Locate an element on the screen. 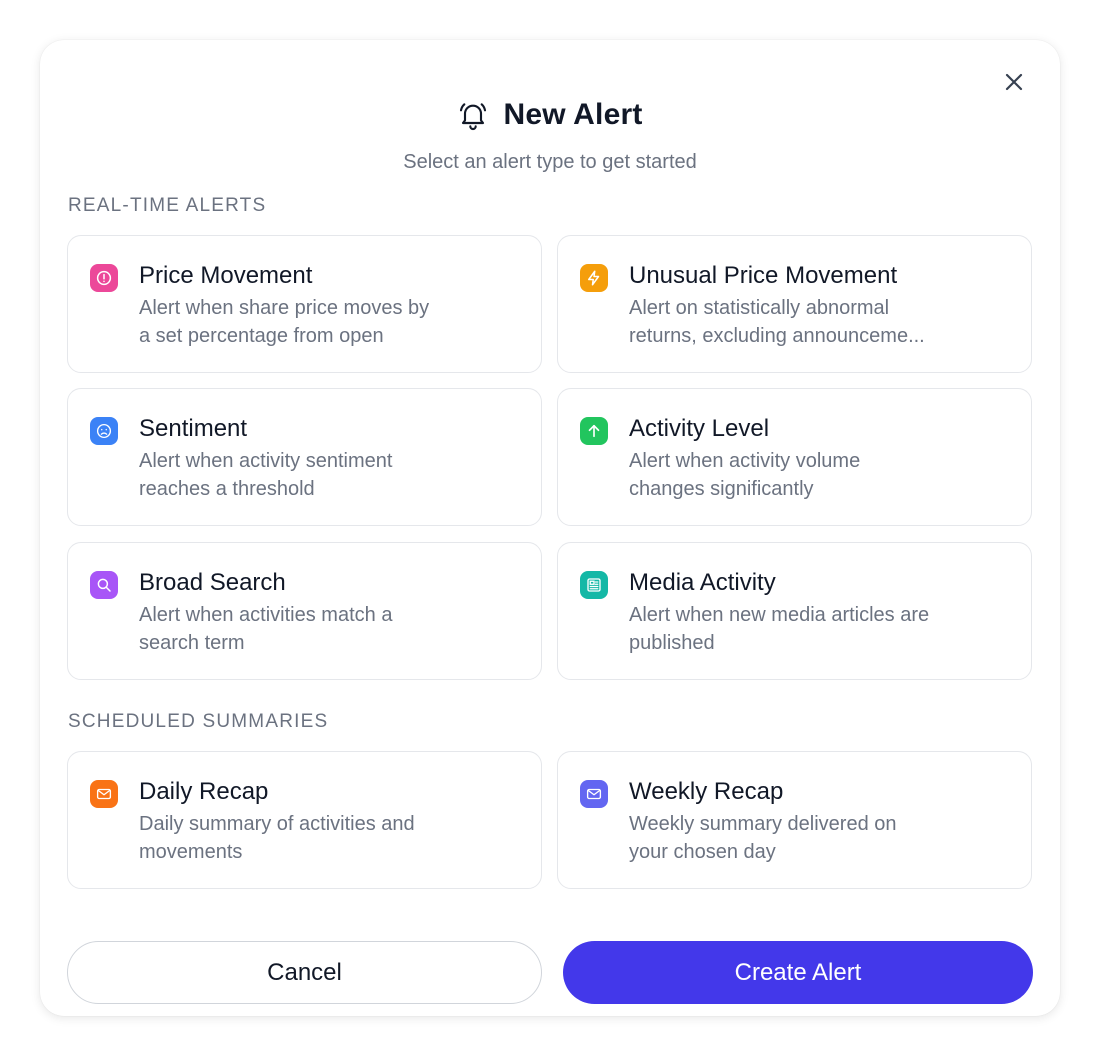 The height and width of the screenshot is (1056, 1100). card-description-line: changes significantly is located at coordinates (721, 489).